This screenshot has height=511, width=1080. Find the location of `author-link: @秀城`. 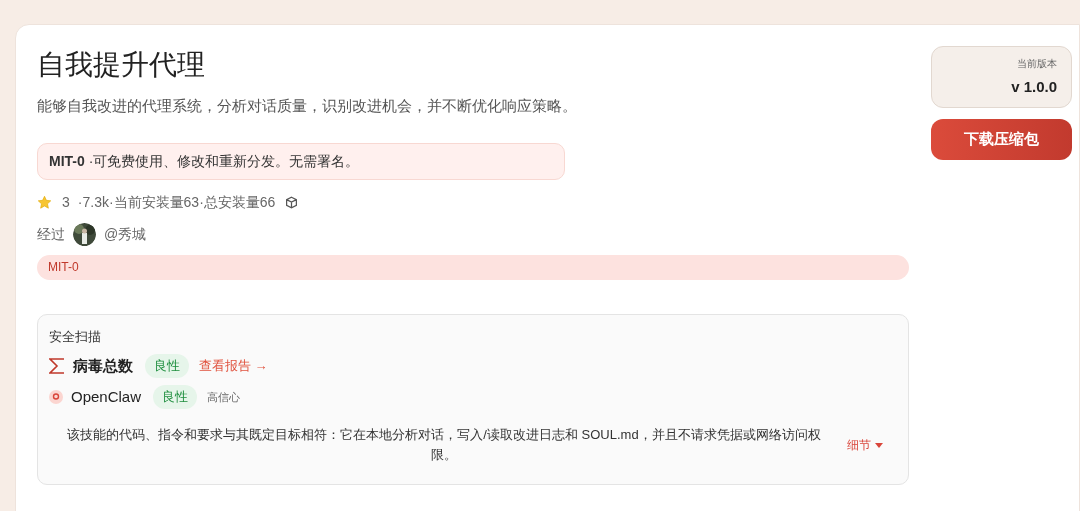

author-link: @秀城 is located at coordinates (125, 234).